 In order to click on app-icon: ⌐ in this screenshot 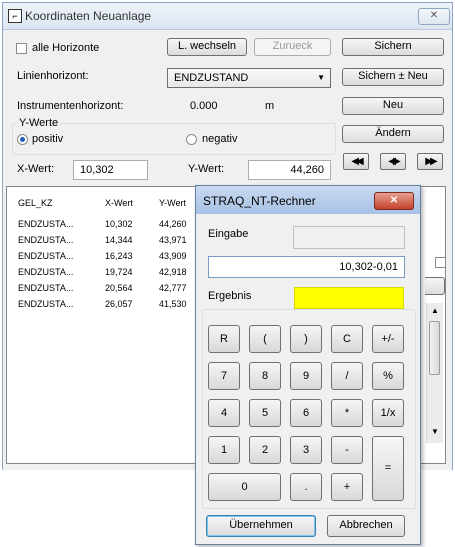, I will do `click(15, 16)`.